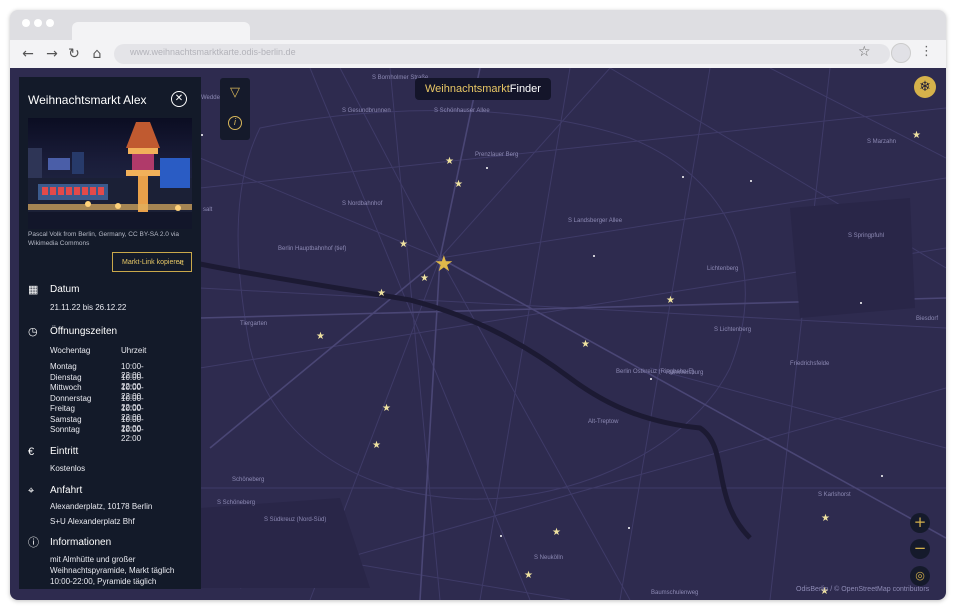 The width and height of the screenshot is (956, 608). Describe the element at coordinates (74, 54) in the screenshot. I see `reload-icon: ↻` at that location.